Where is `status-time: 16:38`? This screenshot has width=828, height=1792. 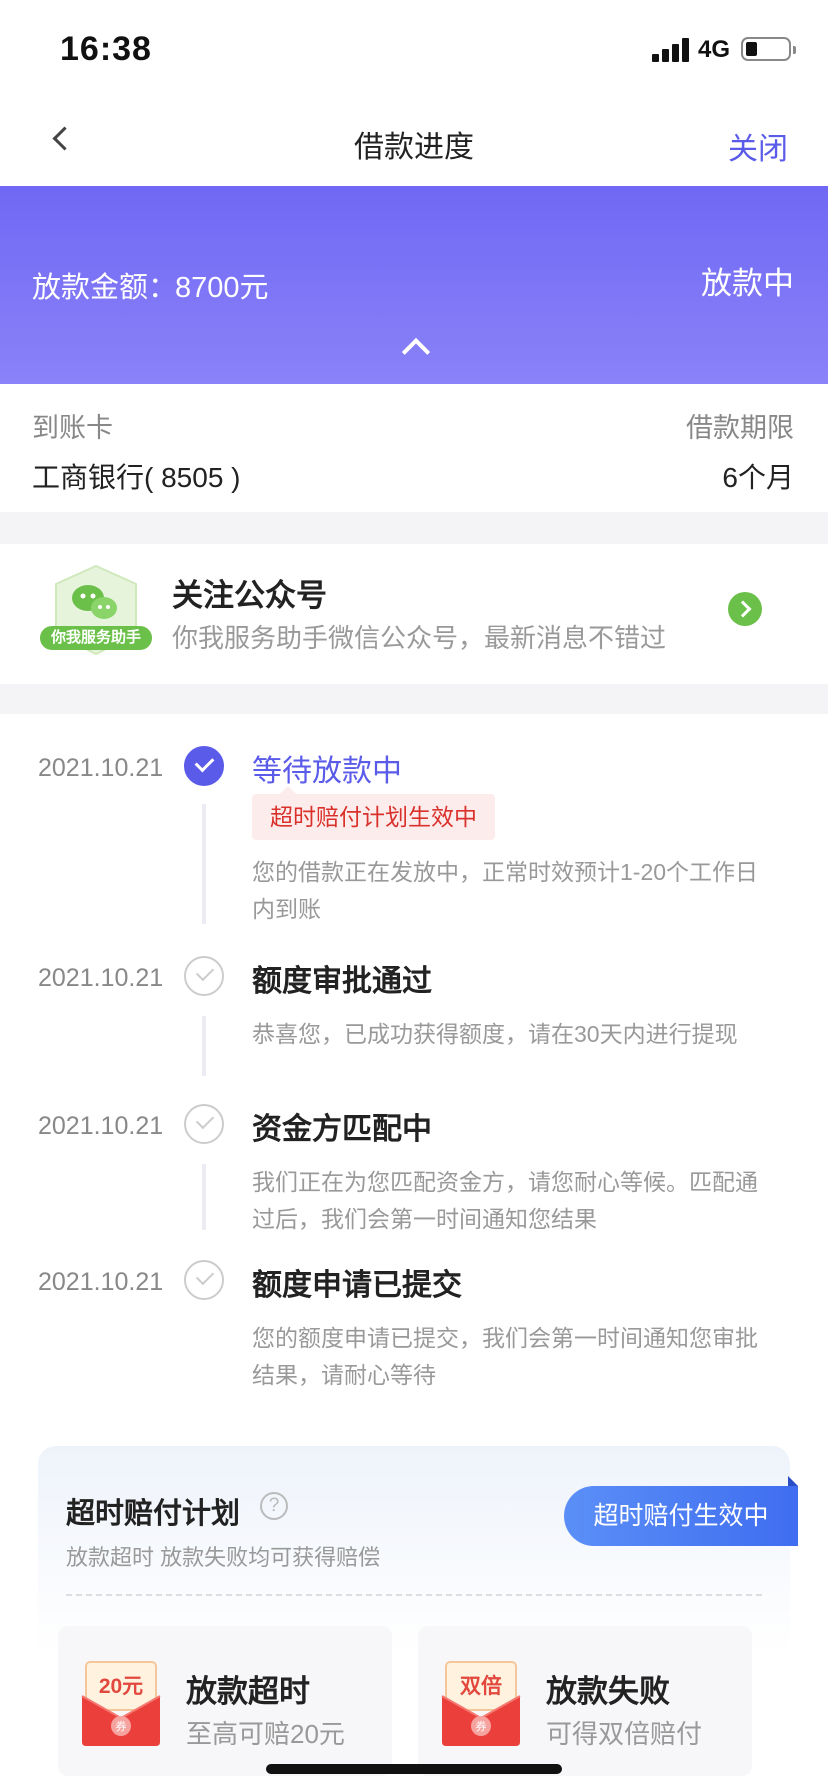
status-time: 16:38 is located at coordinates (106, 49).